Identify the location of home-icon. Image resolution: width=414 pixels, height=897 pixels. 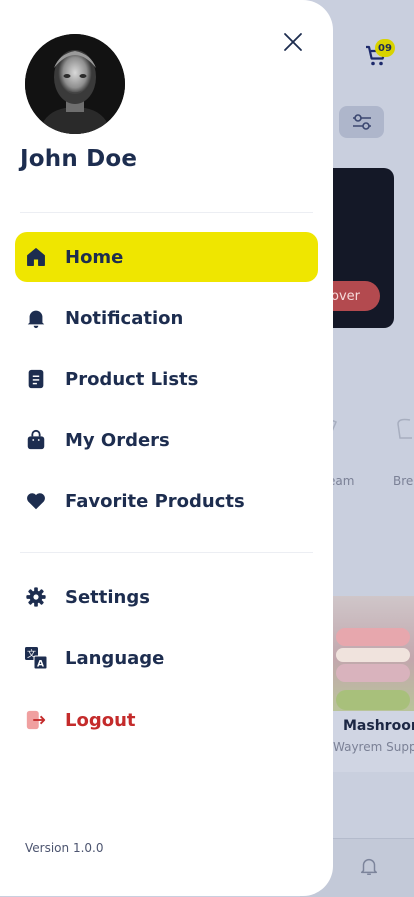
(36, 257).